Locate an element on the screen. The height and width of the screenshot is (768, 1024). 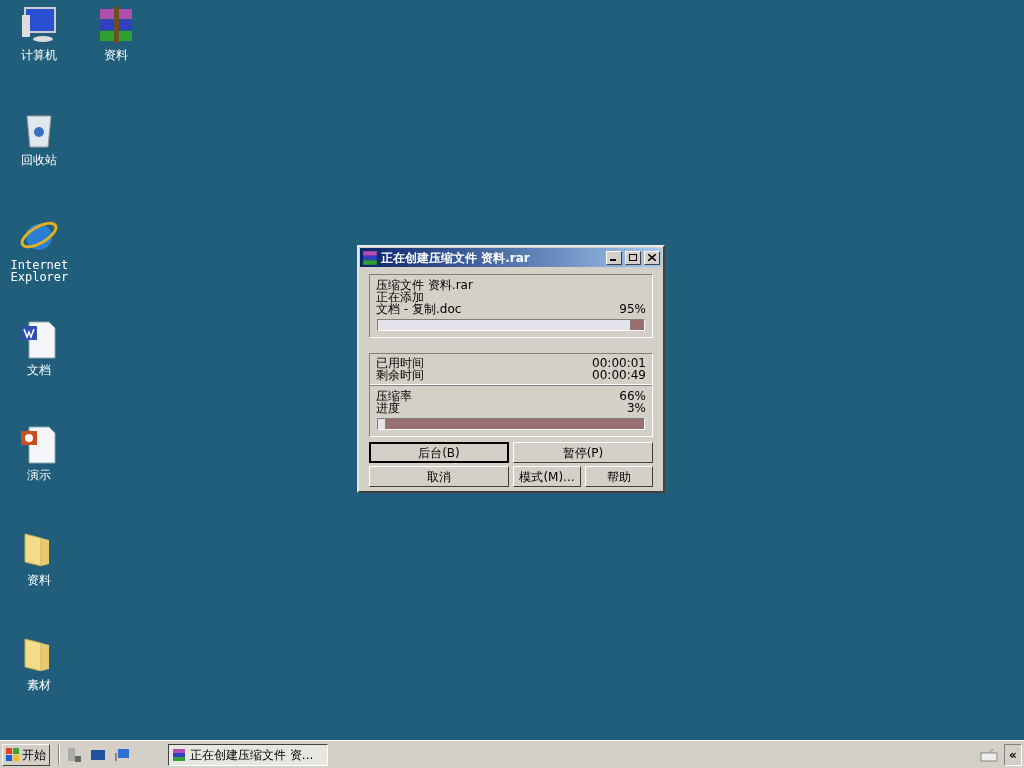
action-text: 正在添加 is located at coordinates (400, 297).